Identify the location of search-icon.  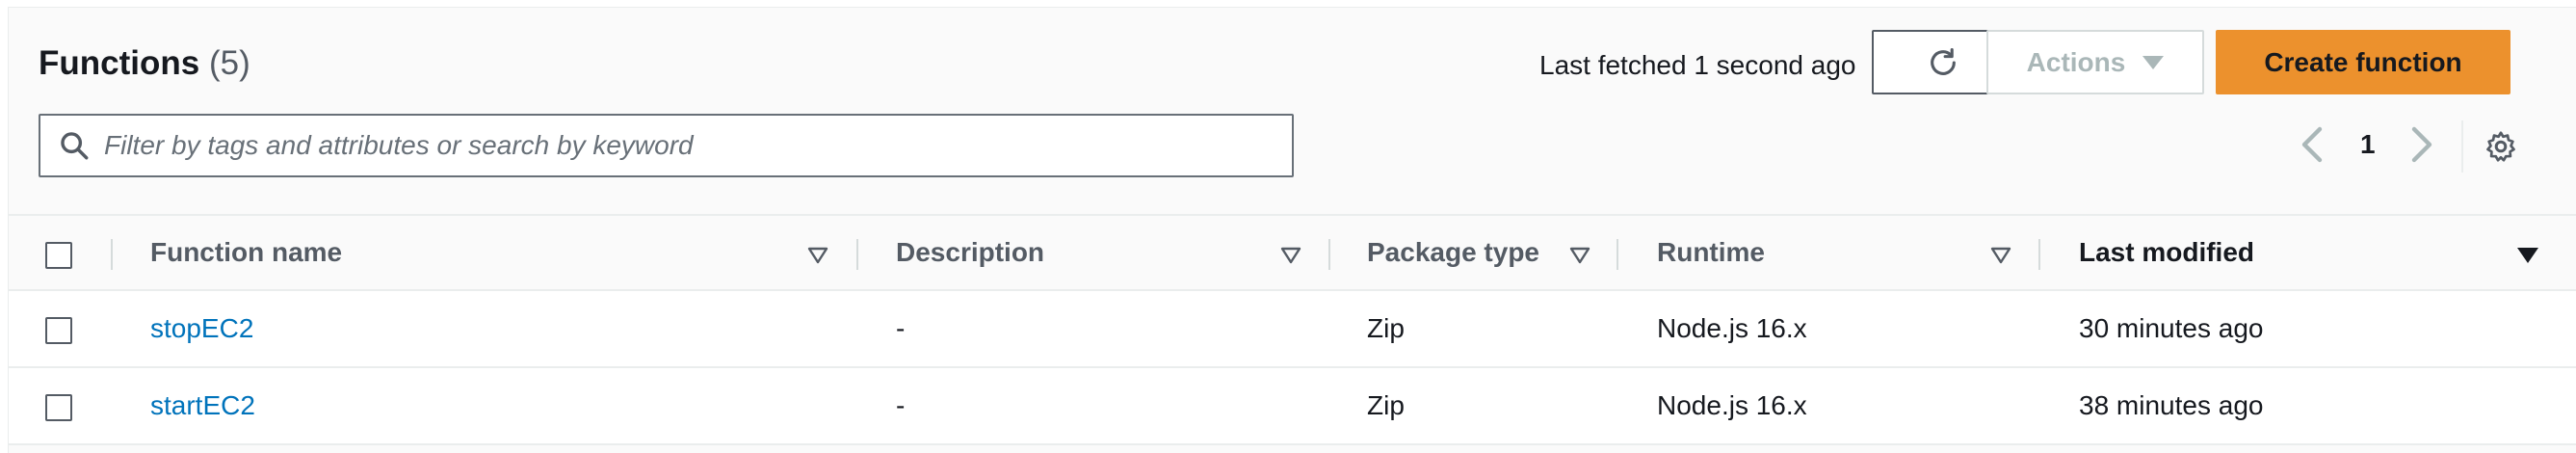
(75, 146).